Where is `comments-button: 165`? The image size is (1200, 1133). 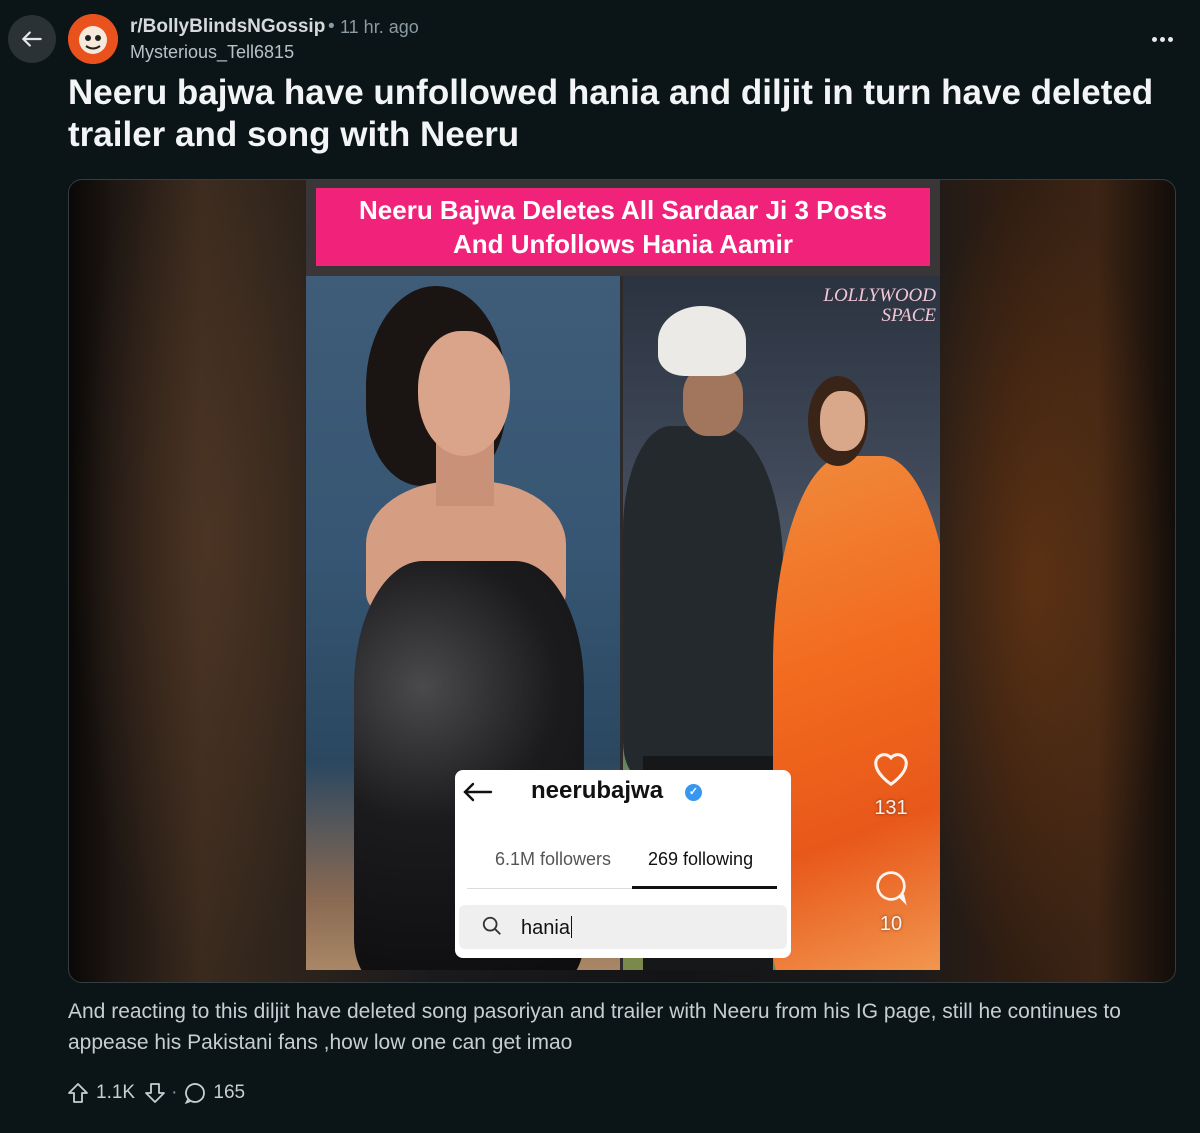
comments-button: 165 is located at coordinates (214, 1093).